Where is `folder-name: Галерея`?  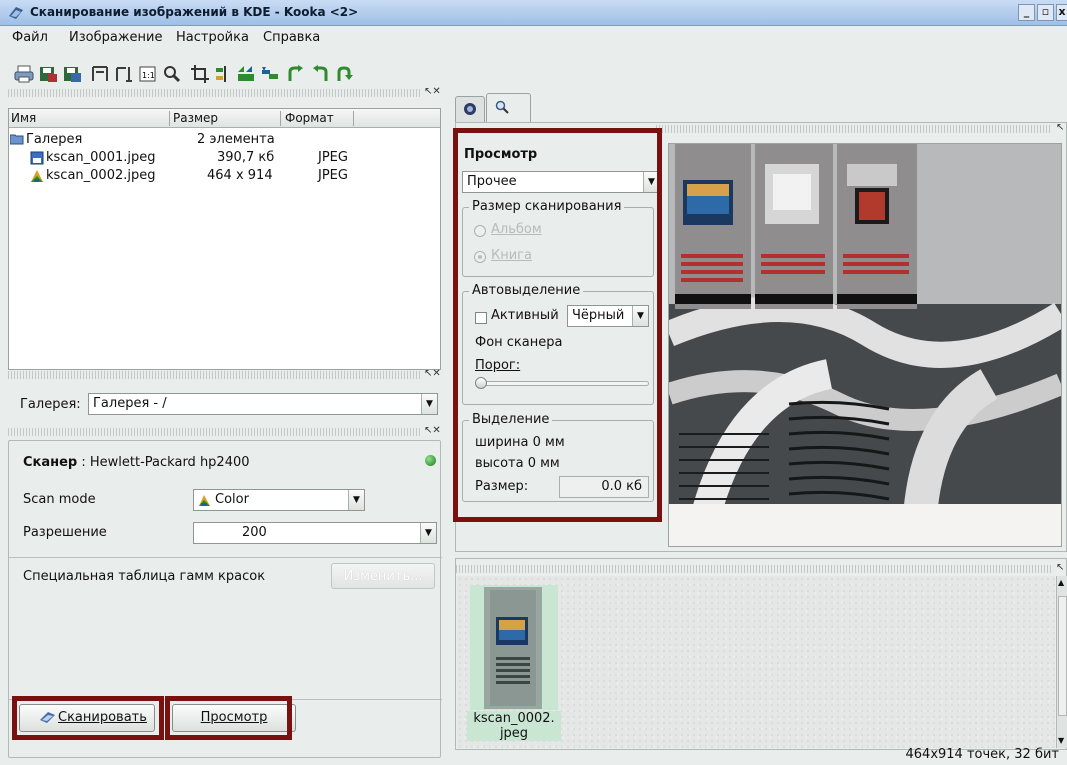 folder-name: Галерея is located at coordinates (54, 139).